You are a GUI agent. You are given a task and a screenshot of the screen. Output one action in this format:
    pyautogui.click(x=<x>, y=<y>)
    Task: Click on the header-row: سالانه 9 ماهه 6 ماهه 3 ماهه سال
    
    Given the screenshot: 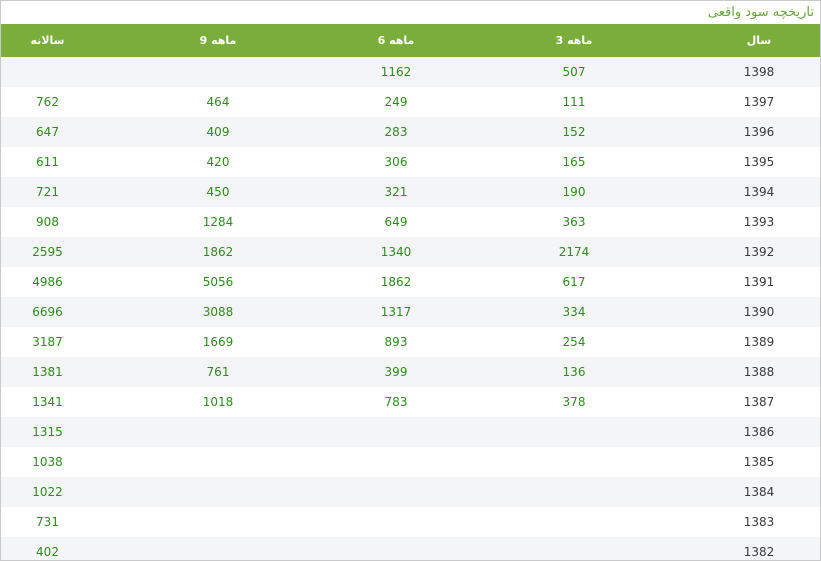 What is the action you would take?
    pyautogui.click(x=410, y=40)
    